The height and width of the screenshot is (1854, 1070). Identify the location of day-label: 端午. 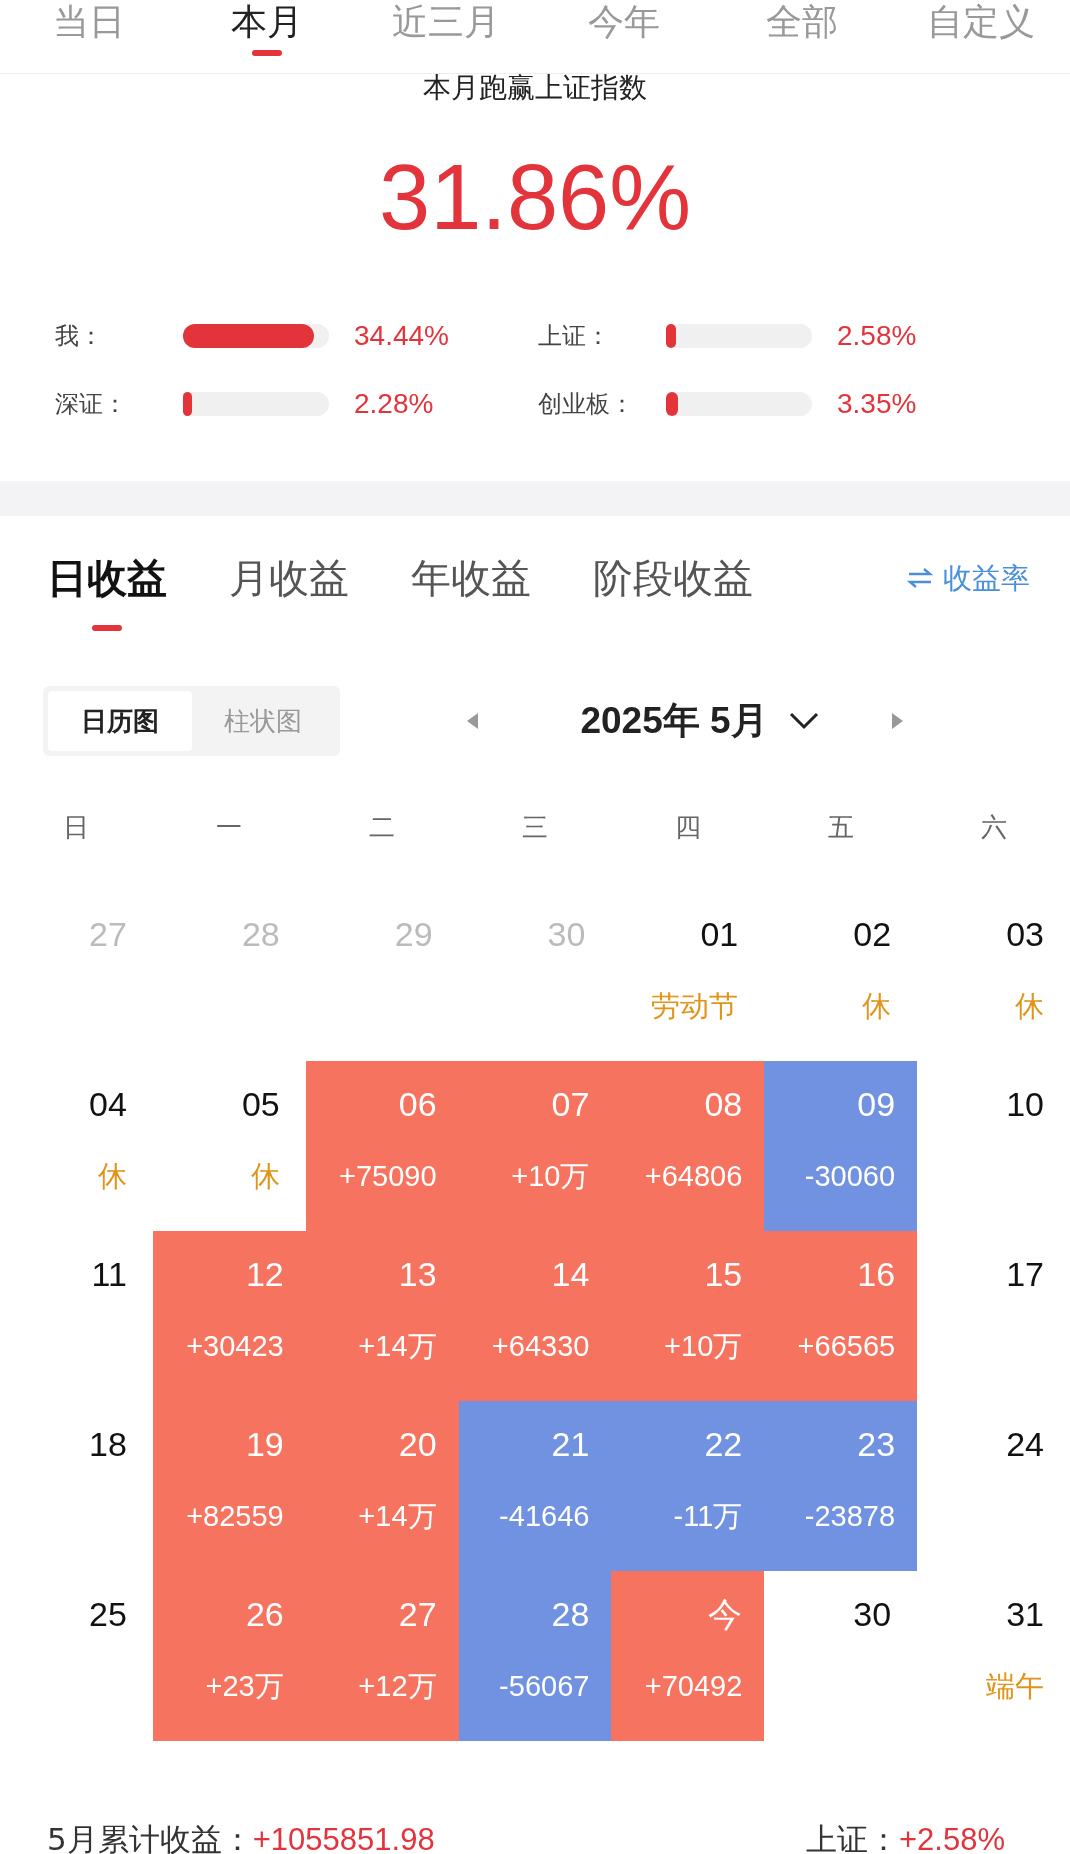
(1015, 1686).